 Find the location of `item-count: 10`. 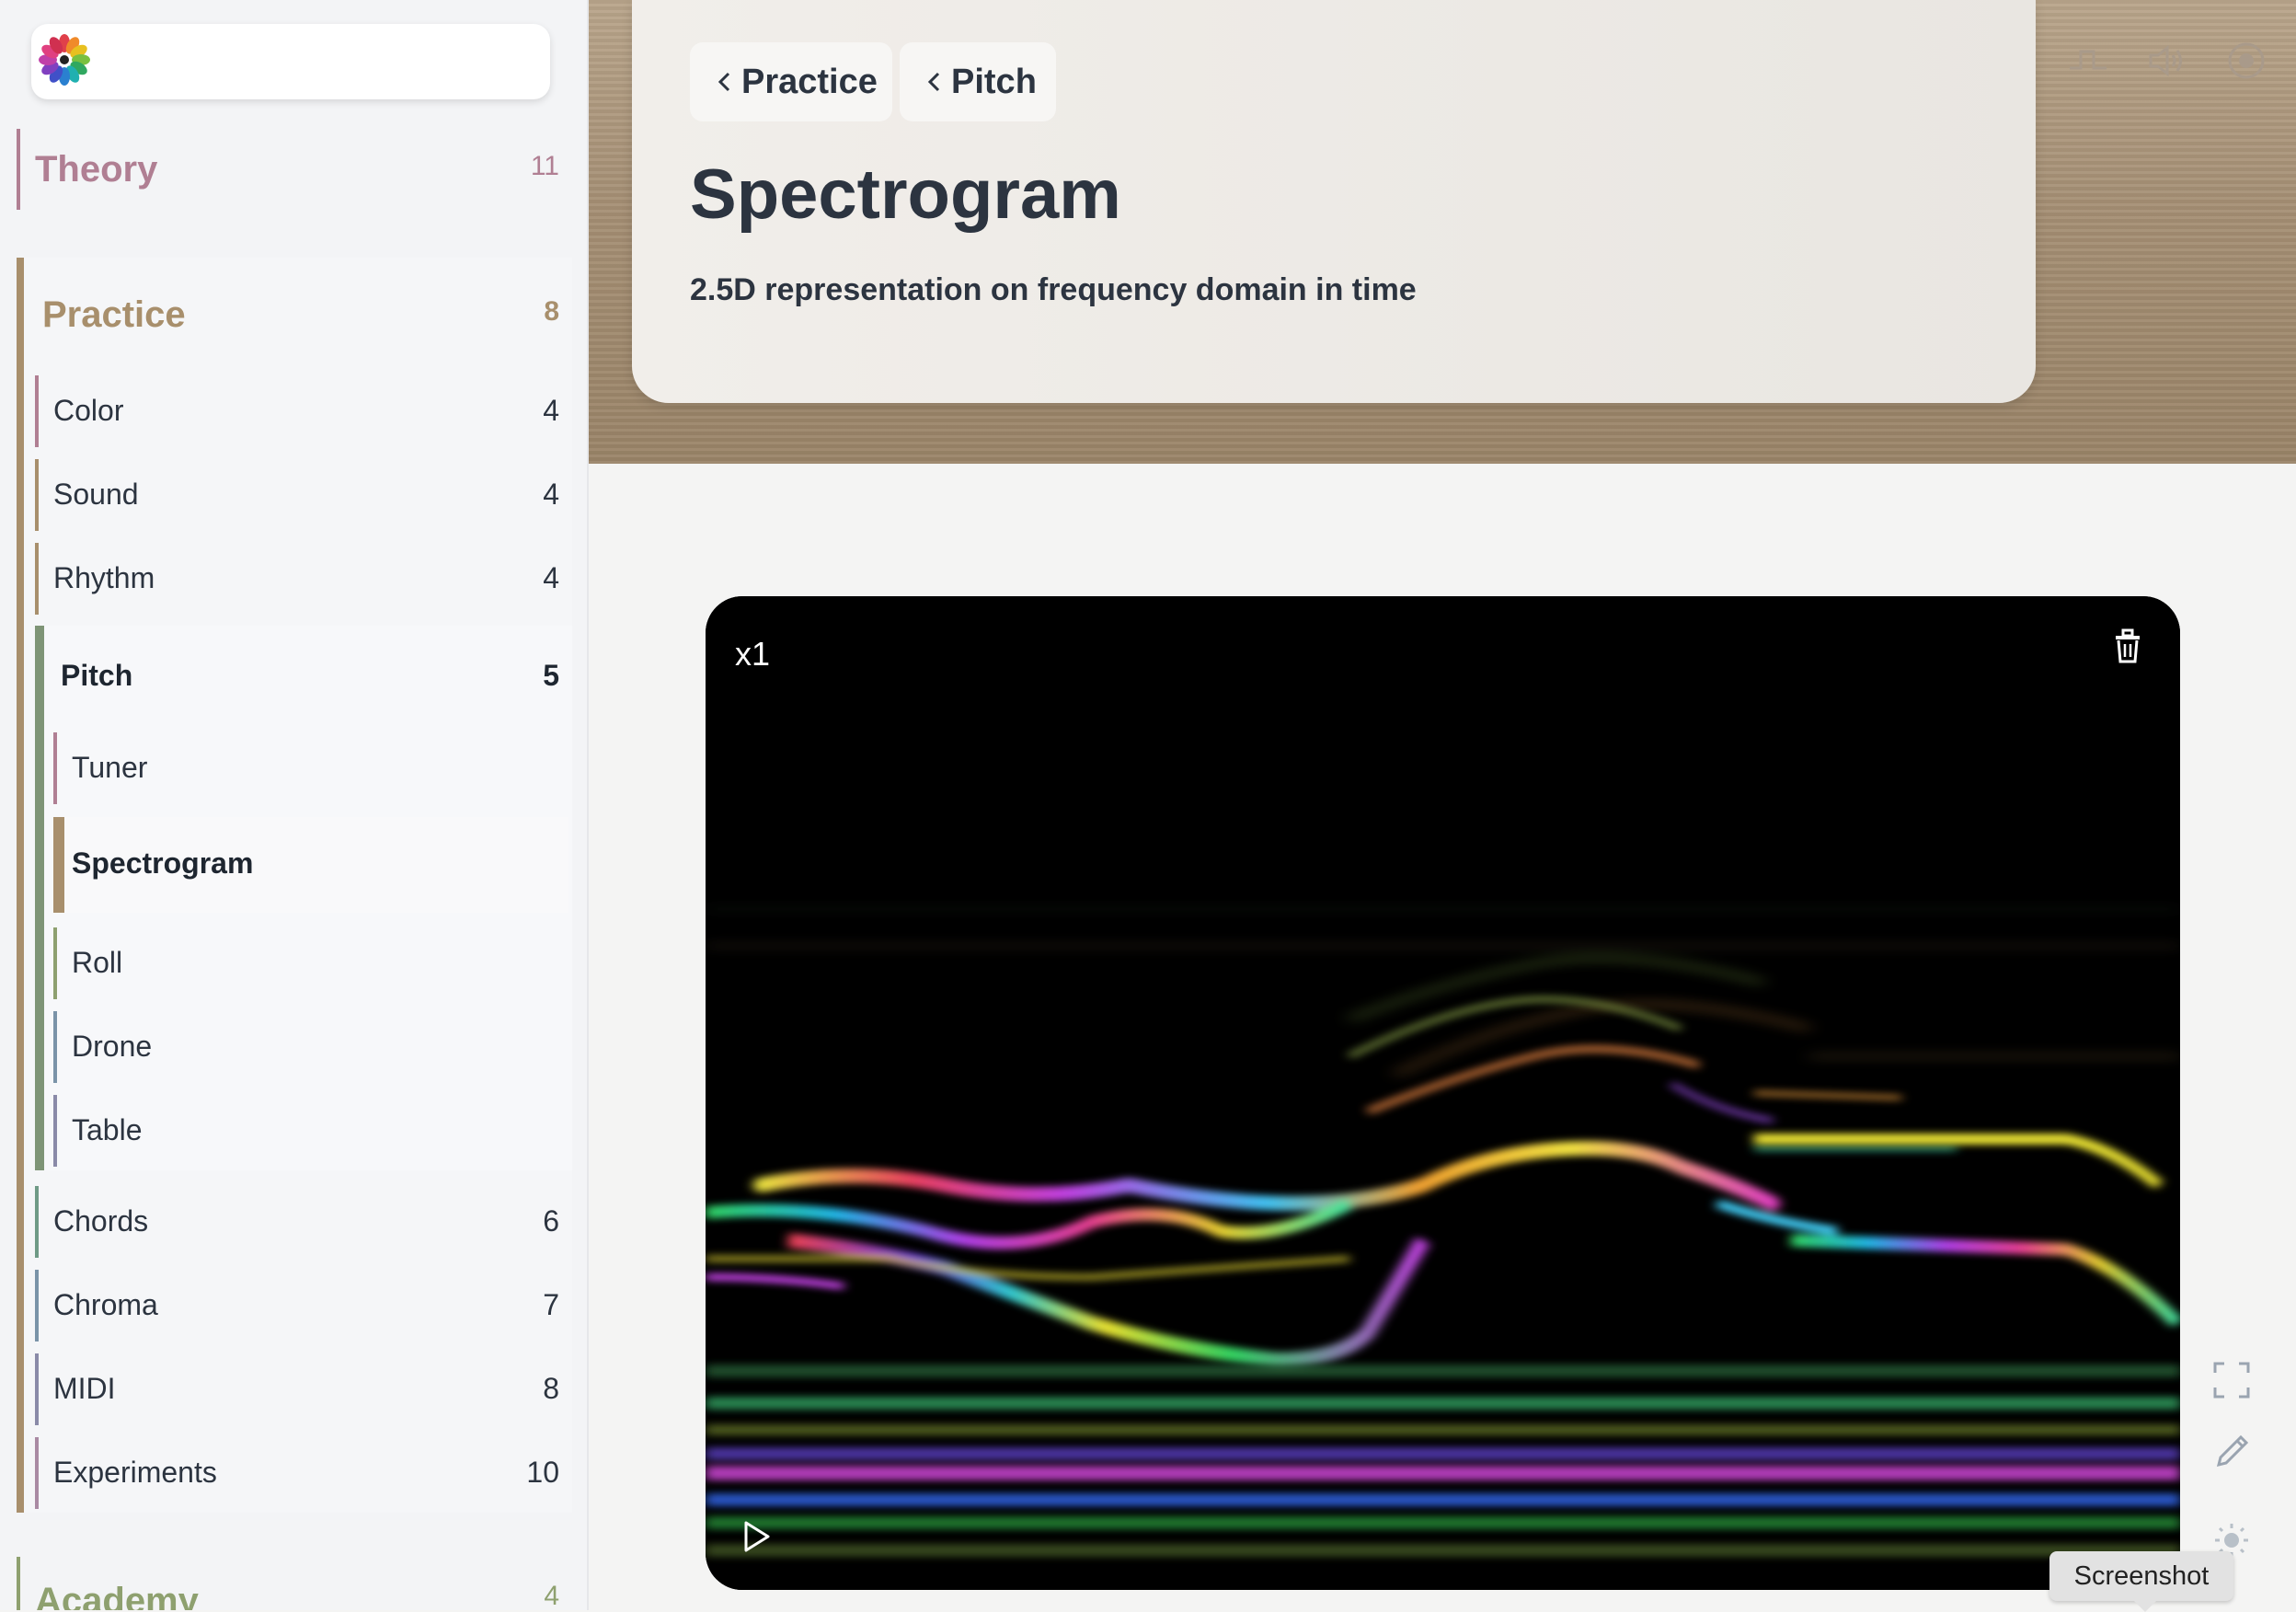

item-count: 10 is located at coordinates (542, 1472).